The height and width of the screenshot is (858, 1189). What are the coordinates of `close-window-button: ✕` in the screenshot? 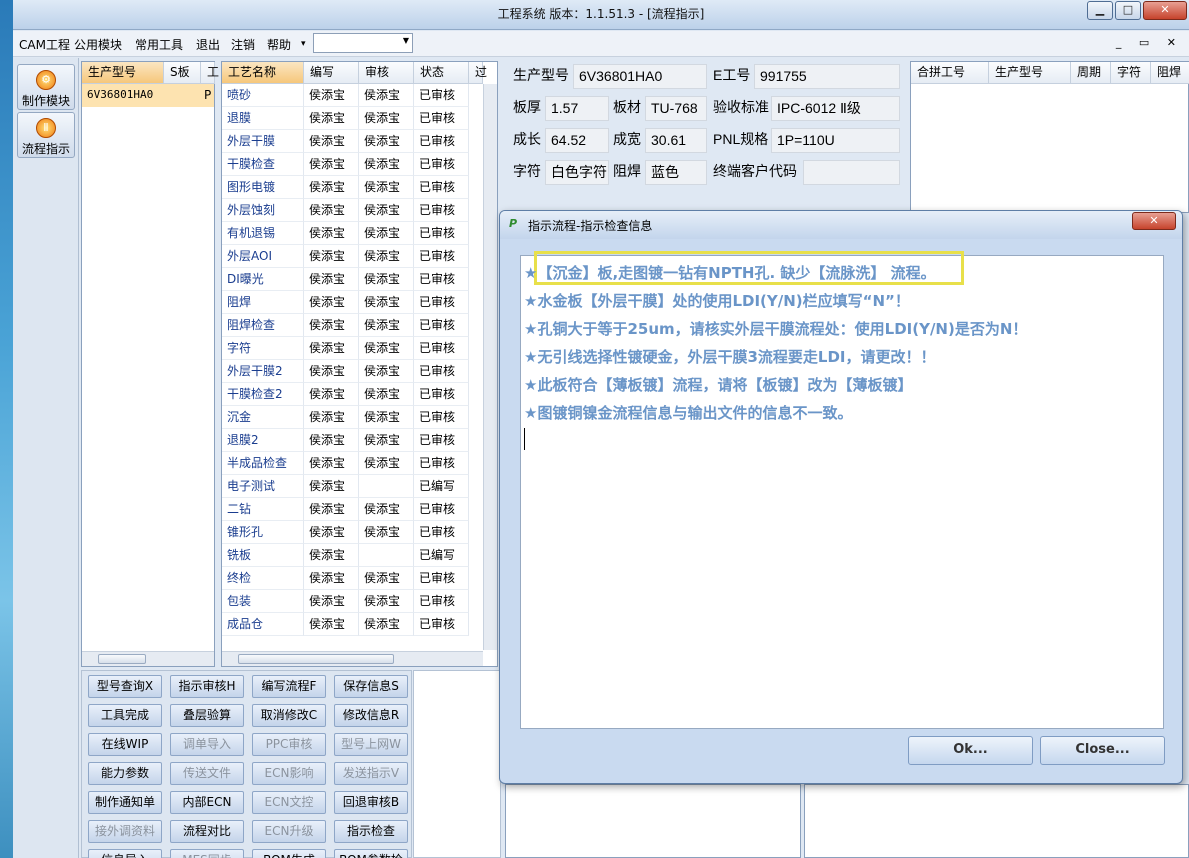 It's located at (1165, 10).